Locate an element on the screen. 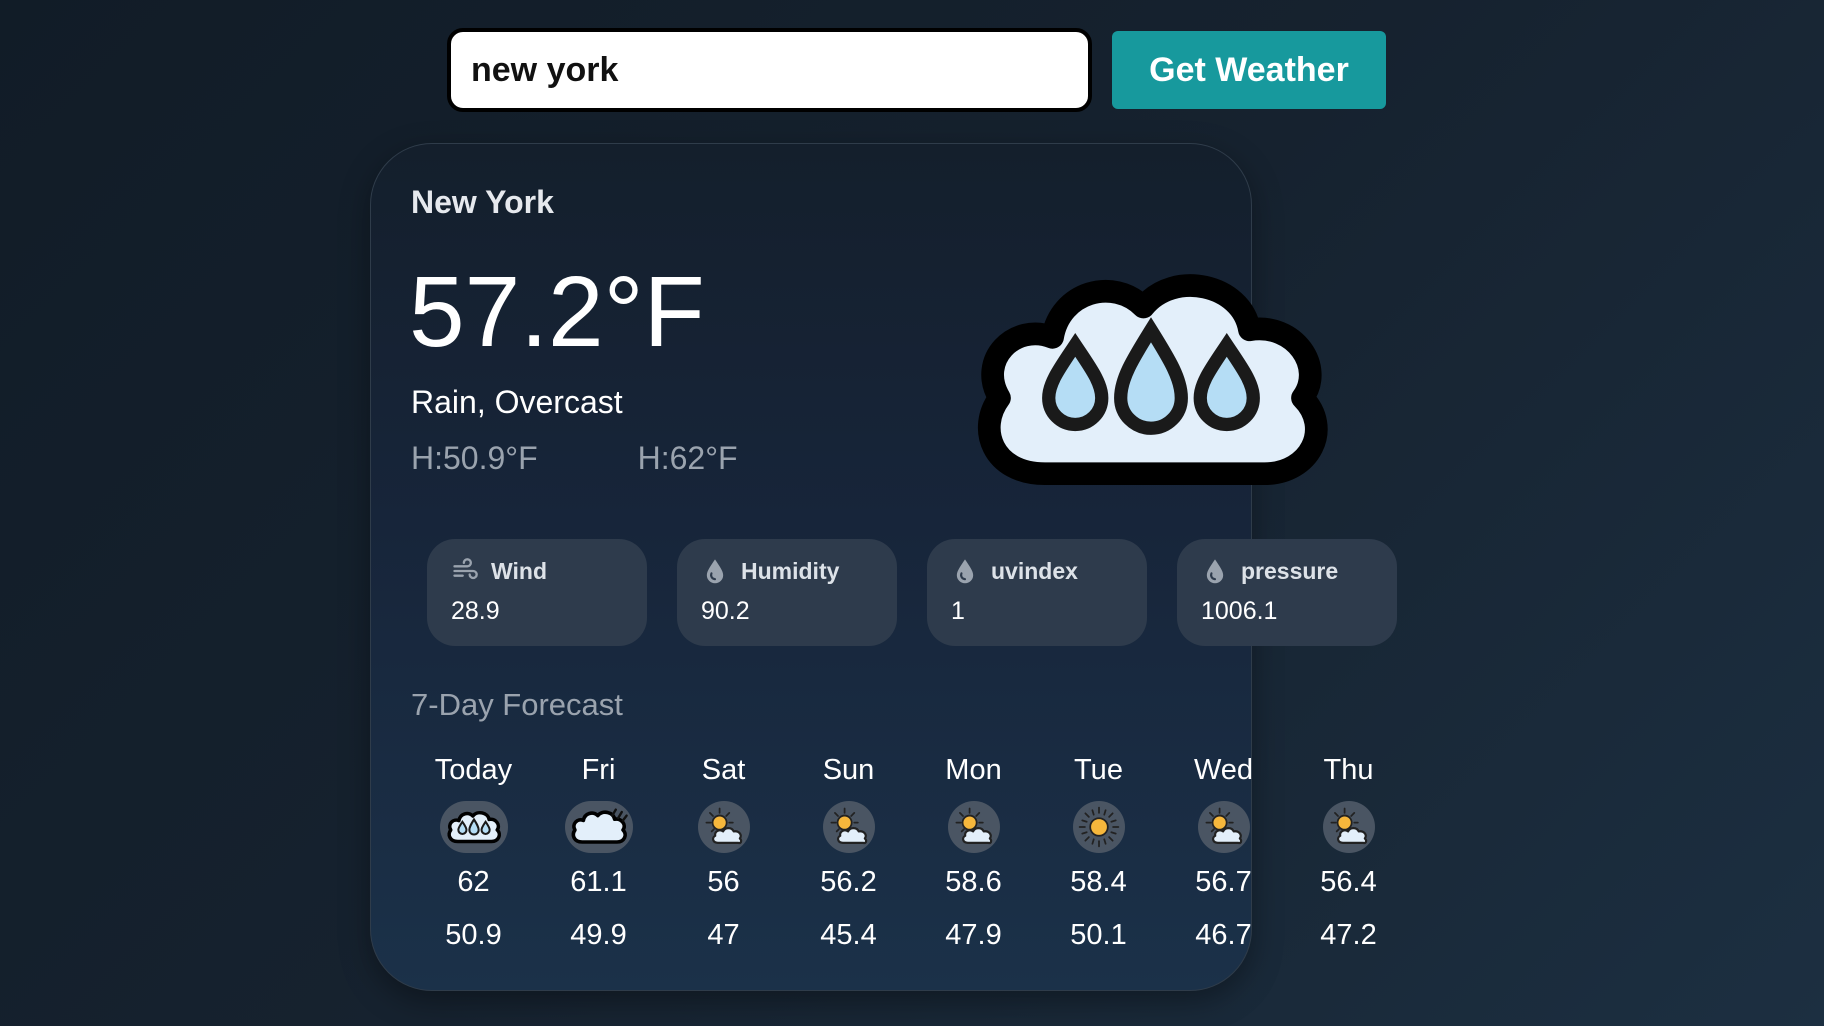 Image resolution: width=1824 pixels, height=1026 pixels. current-condition: Rain, Overcast is located at coordinates (517, 402).